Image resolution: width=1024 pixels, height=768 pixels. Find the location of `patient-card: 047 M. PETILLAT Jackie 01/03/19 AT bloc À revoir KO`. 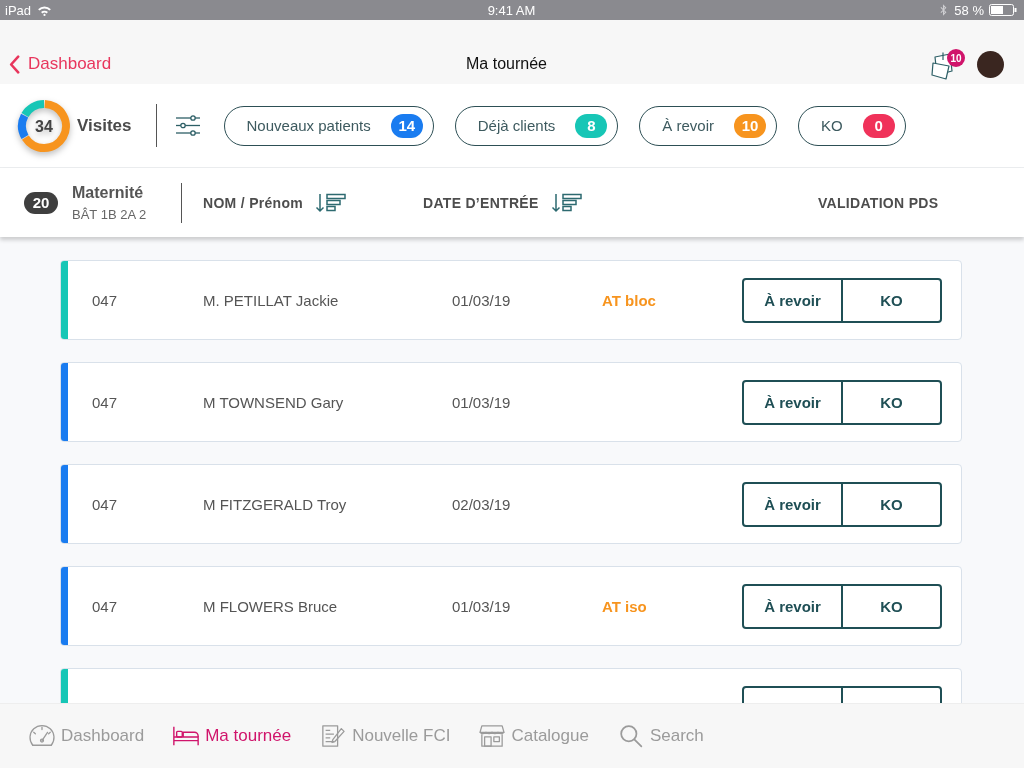

patient-card: 047 M. PETILLAT Jackie 01/03/19 AT bloc À revoir KO is located at coordinates (511, 300).